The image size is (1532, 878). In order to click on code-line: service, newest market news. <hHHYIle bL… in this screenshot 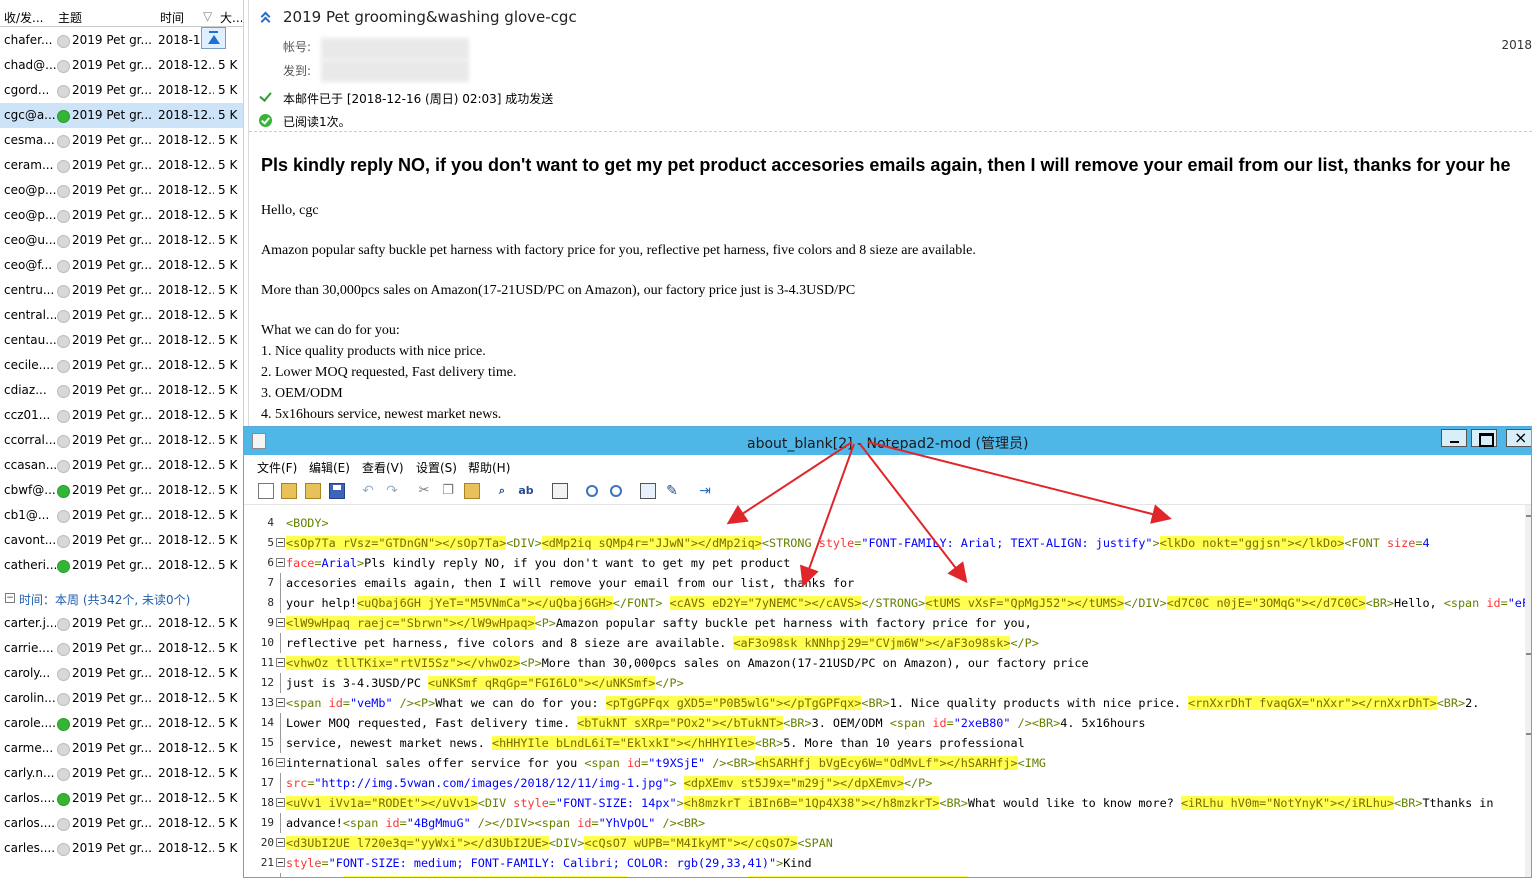, I will do `click(655, 743)`.